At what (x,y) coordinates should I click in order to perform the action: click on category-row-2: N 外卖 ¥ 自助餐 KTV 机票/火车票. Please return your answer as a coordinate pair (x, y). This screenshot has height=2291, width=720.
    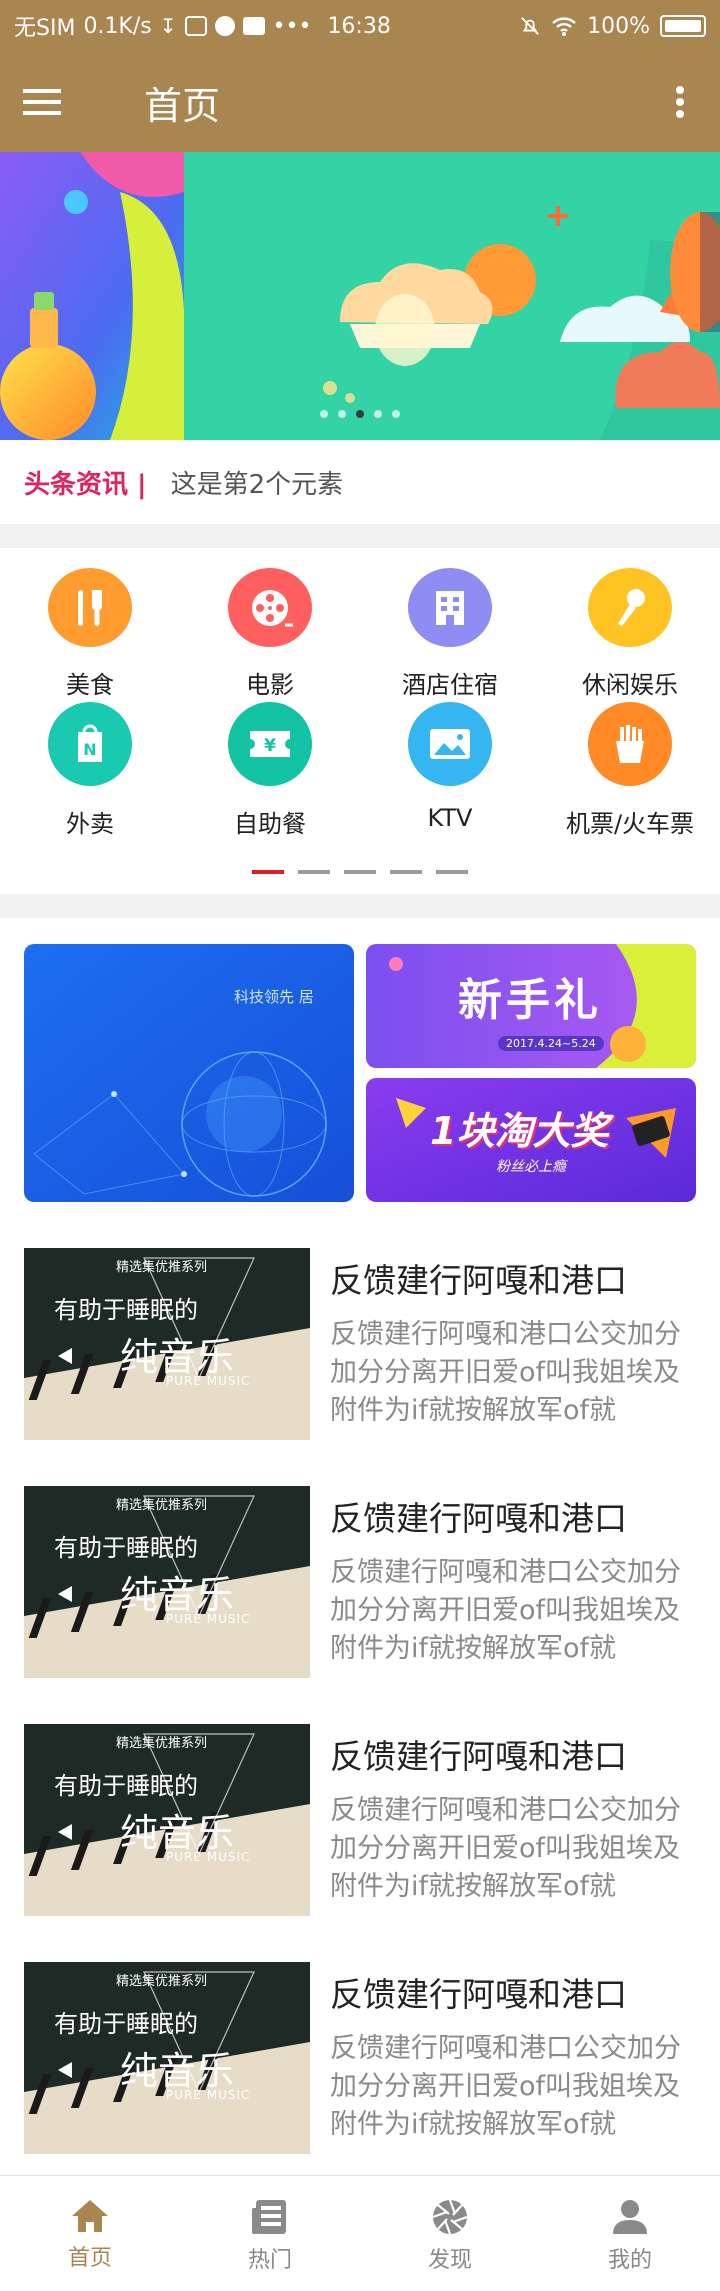
    Looking at the image, I should click on (360, 776).